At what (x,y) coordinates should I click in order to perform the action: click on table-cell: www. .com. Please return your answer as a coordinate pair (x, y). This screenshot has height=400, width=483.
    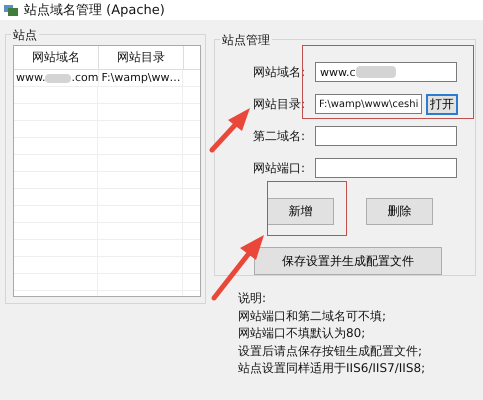
    Looking at the image, I should click on (57, 78).